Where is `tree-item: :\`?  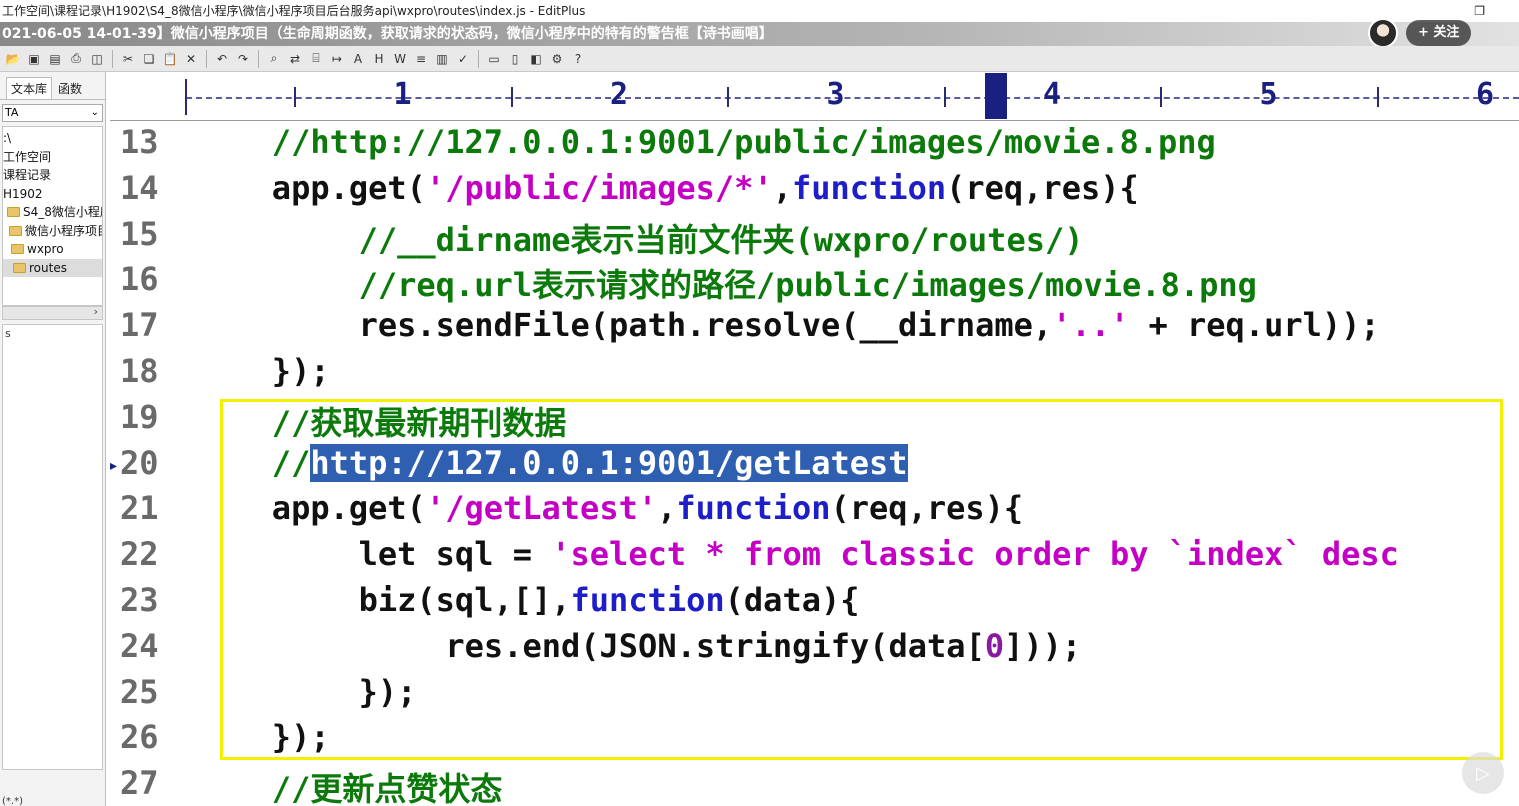
tree-item: :\ is located at coordinates (52, 138).